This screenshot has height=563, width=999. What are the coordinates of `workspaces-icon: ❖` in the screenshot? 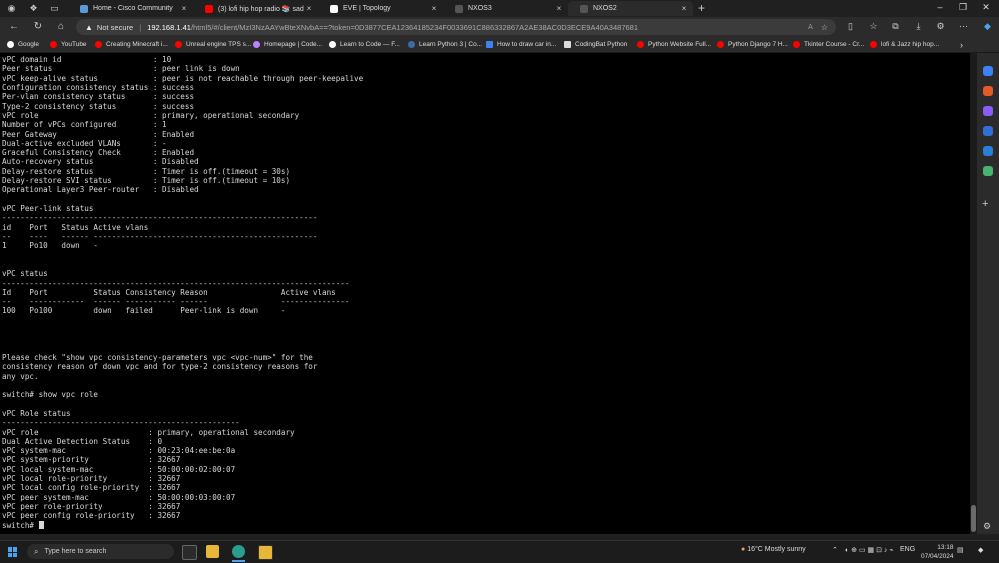 It's located at (33, 8).